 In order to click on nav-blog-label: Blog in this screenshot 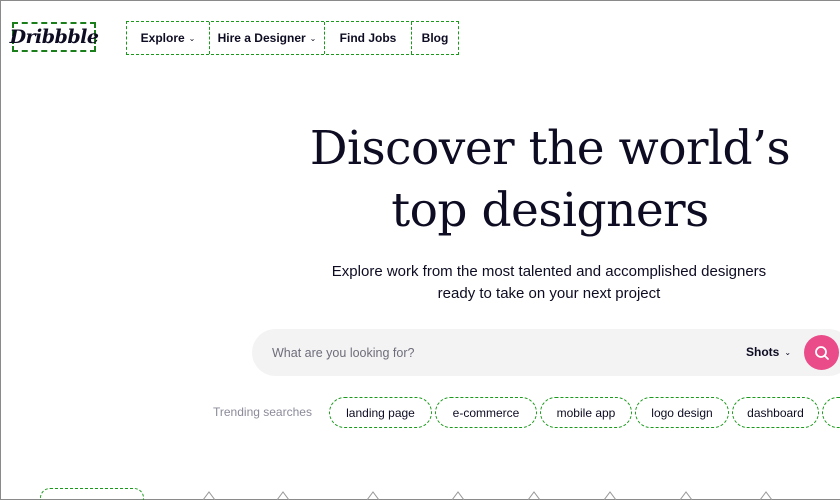, I will do `click(435, 38)`.